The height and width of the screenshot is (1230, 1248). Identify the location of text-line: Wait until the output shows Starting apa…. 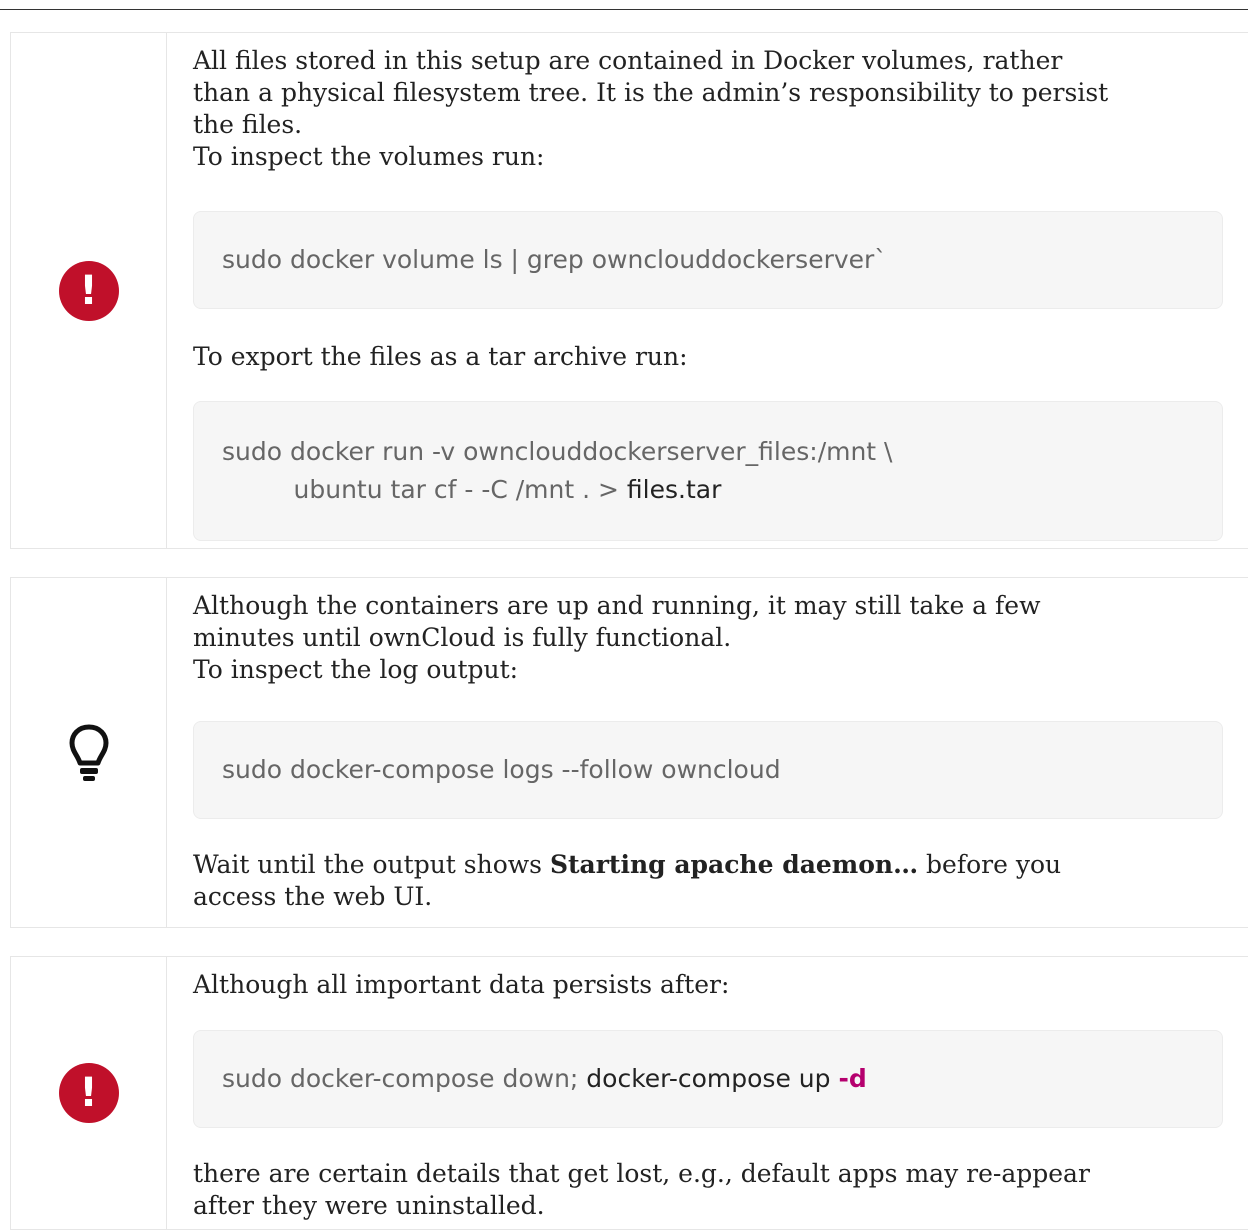
(708, 865).